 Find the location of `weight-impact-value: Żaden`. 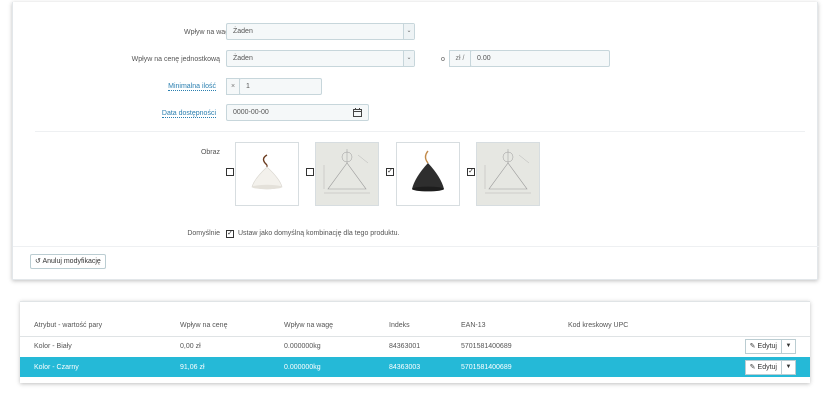

weight-impact-value: Żaden is located at coordinates (243, 31).